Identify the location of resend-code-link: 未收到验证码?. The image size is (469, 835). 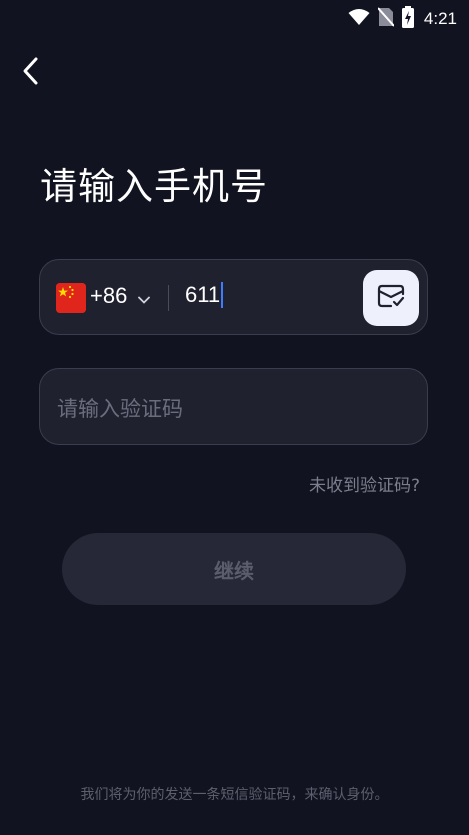
(364, 483).